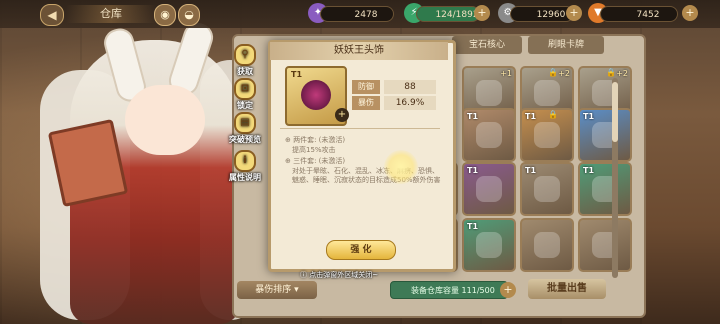 The width and height of the screenshot is (720, 324). Describe the element at coordinates (111, 14) in the screenshot. I see `page-title: 仓库` at that location.